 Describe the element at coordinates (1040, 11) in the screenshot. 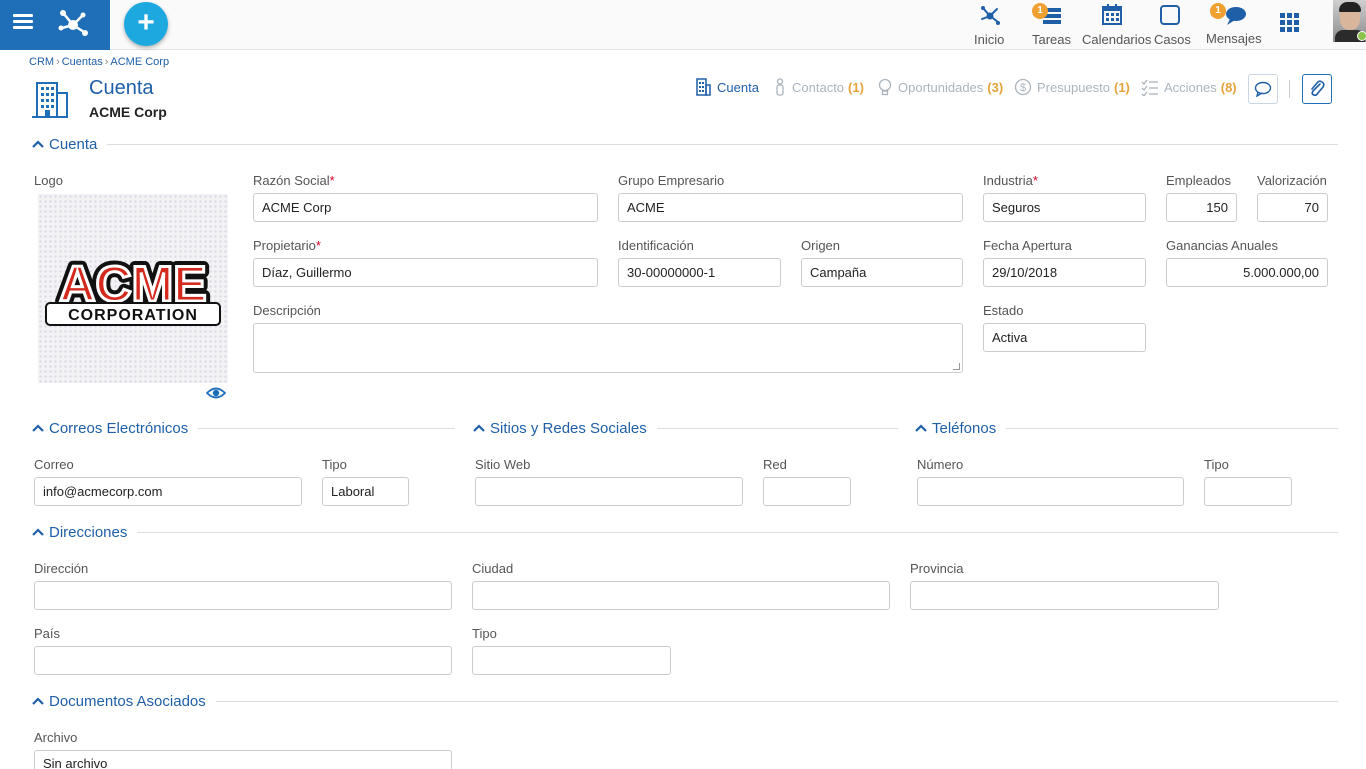

I see `tareas-badge: 1` at that location.